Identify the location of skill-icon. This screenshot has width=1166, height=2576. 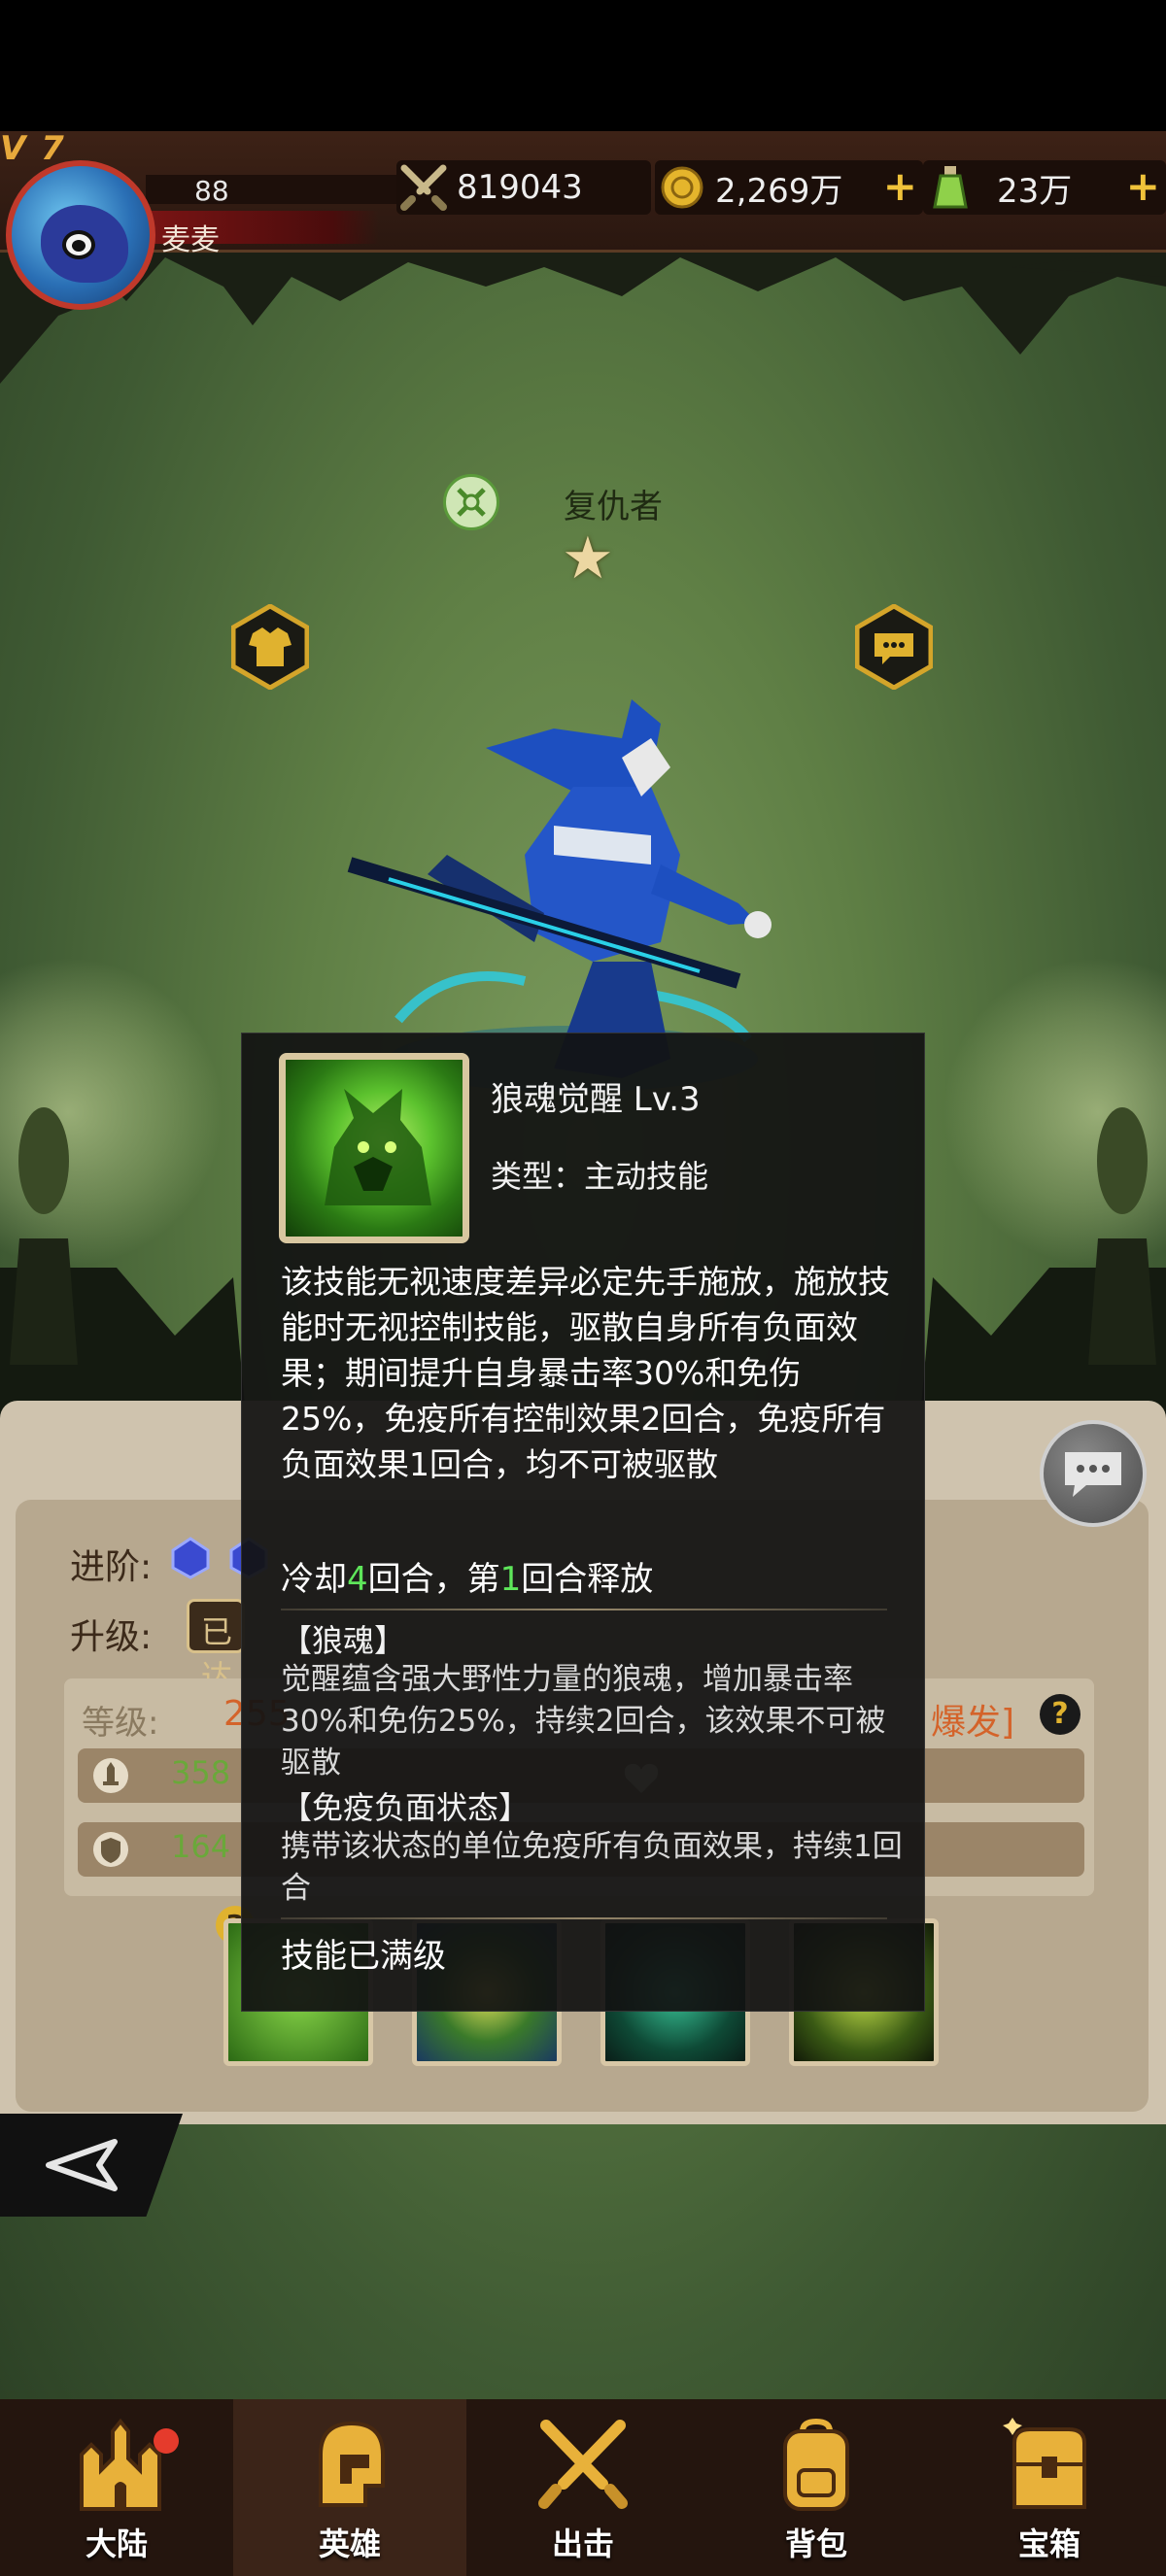
(374, 1148).